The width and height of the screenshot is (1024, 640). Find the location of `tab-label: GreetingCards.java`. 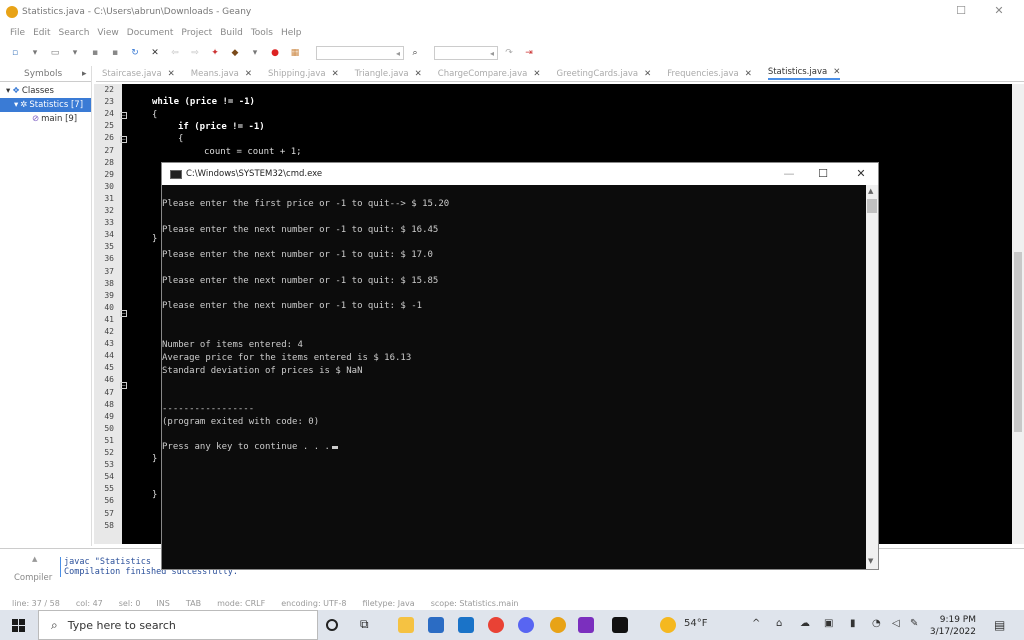

tab-label: GreetingCards.java is located at coordinates (597, 73).